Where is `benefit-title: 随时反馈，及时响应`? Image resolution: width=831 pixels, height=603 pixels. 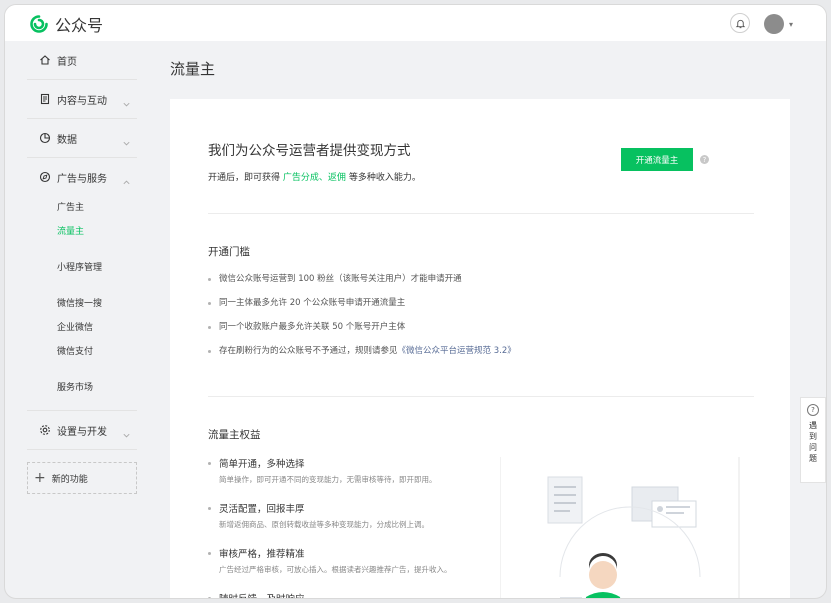
benefit-title: 随时反馈，及时响应 is located at coordinates (262, 594).